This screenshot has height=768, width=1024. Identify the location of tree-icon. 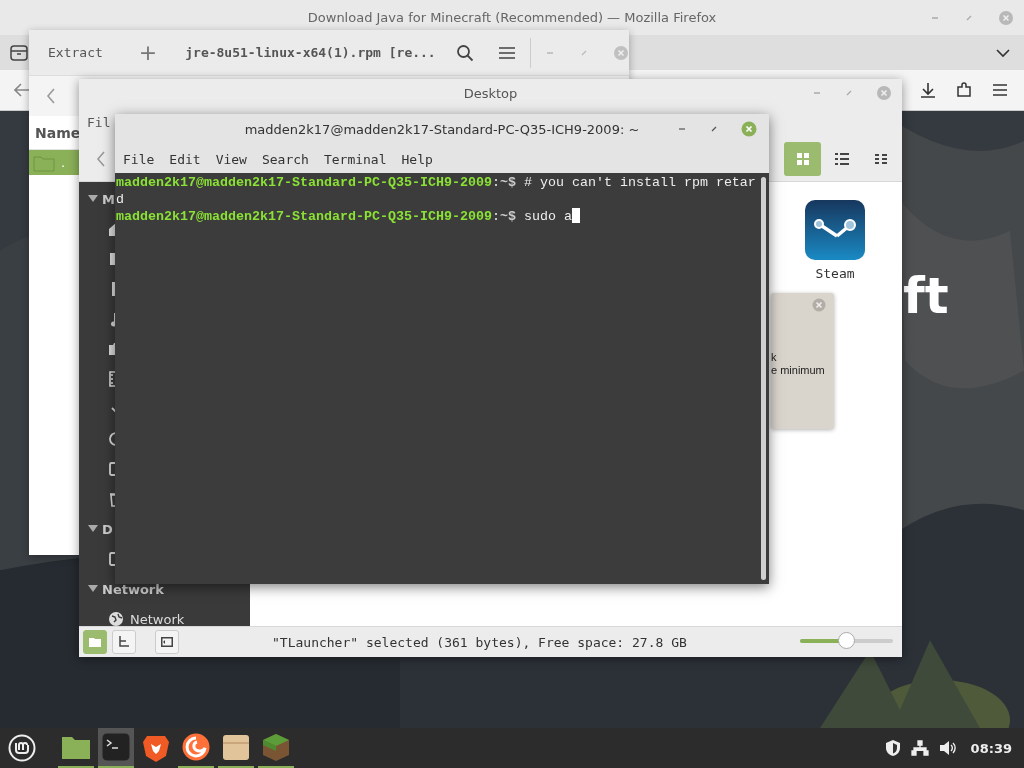
(124, 642).